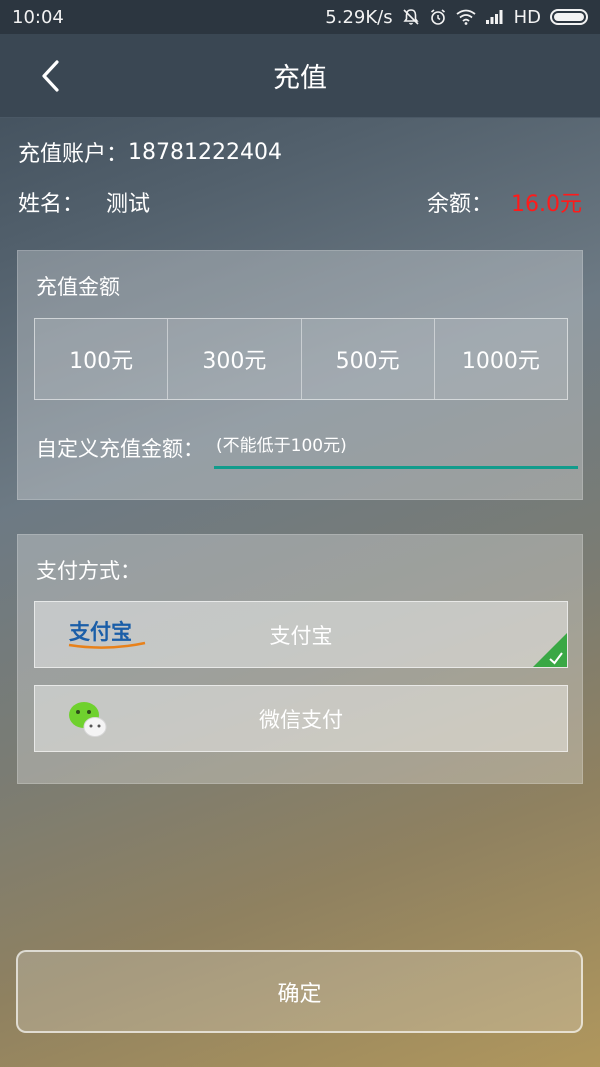 The width and height of the screenshot is (600, 1067). What do you see at coordinates (300, 202) in the screenshot?
I see `name-balance-row: 姓名： 测试 余额： 16.0元` at bounding box center [300, 202].